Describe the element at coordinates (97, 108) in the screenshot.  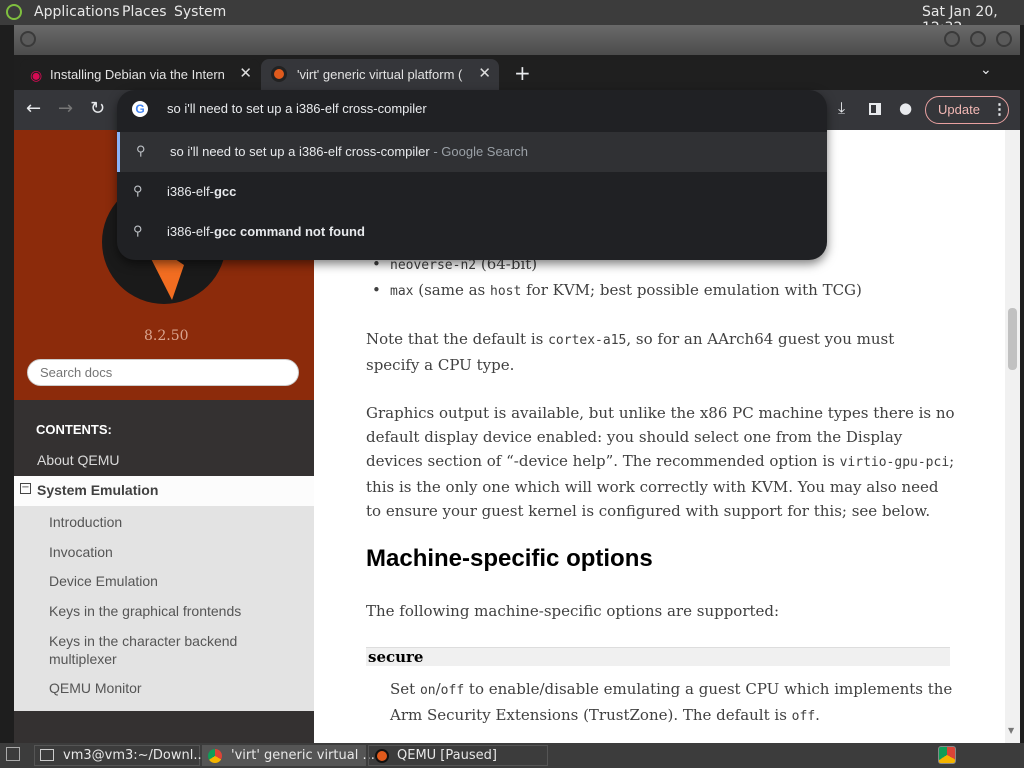
I see `reload-icon: ↻` at that location.